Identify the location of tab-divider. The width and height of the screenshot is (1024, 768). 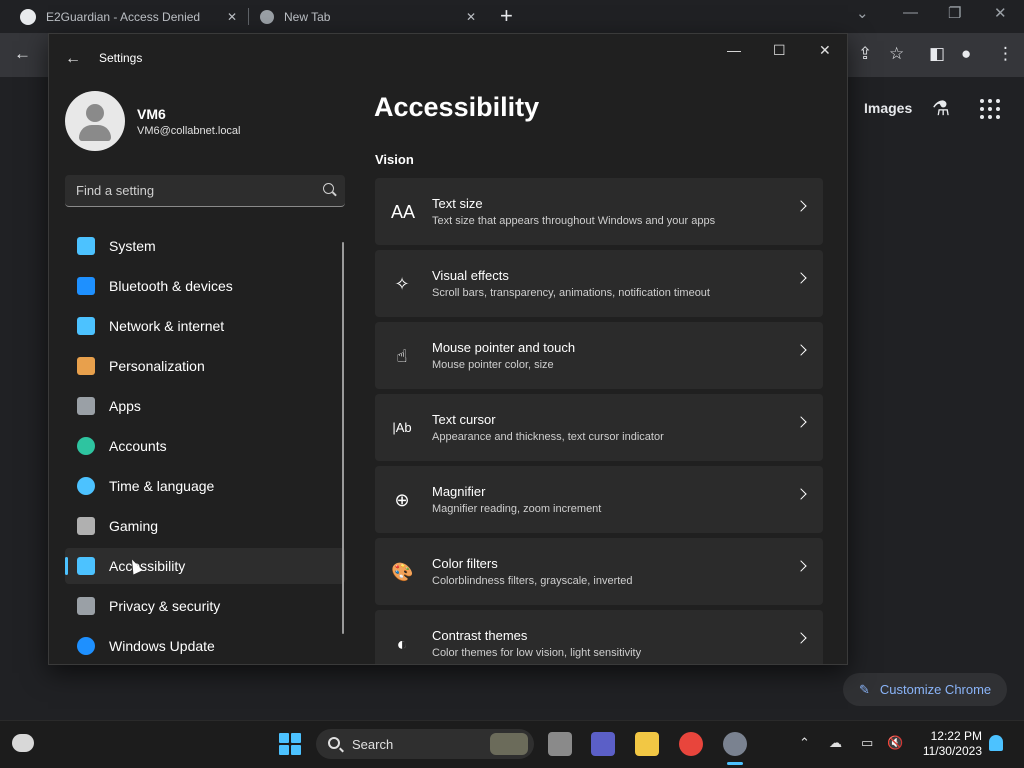
(248, 16).